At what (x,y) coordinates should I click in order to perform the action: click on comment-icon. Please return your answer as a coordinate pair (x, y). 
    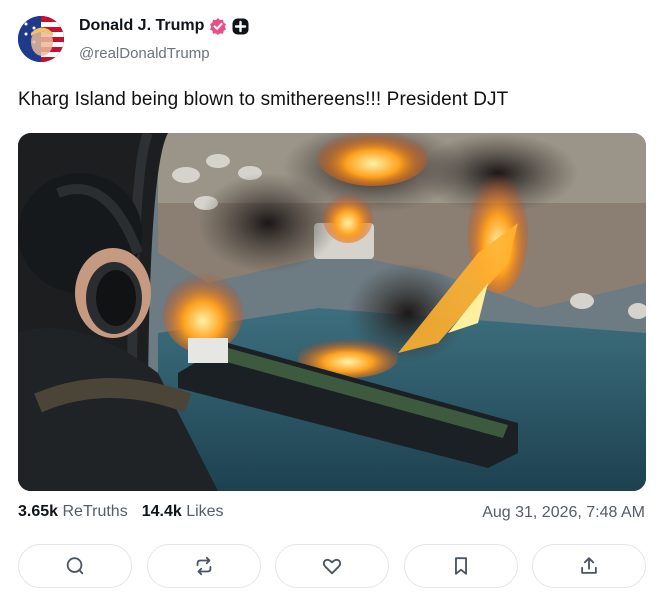
    Looking at the image, I should click on (75, 566).